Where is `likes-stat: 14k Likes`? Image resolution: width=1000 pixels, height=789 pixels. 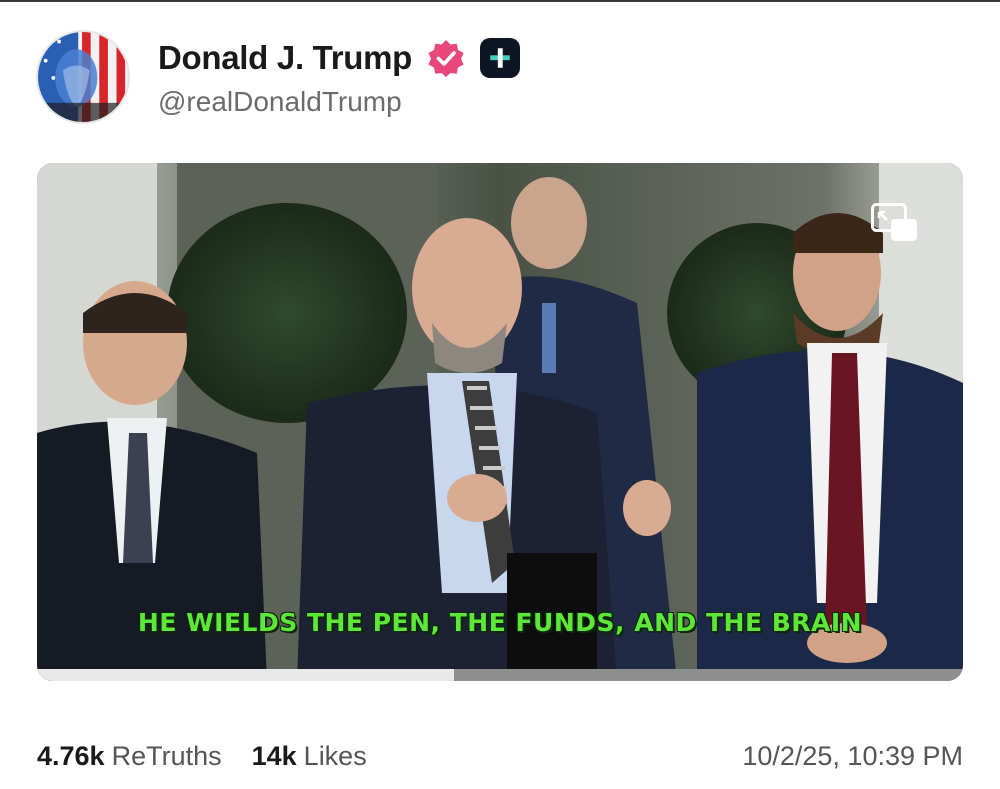
likes-stat: 14k Likes is located at coordinates (309, 756).